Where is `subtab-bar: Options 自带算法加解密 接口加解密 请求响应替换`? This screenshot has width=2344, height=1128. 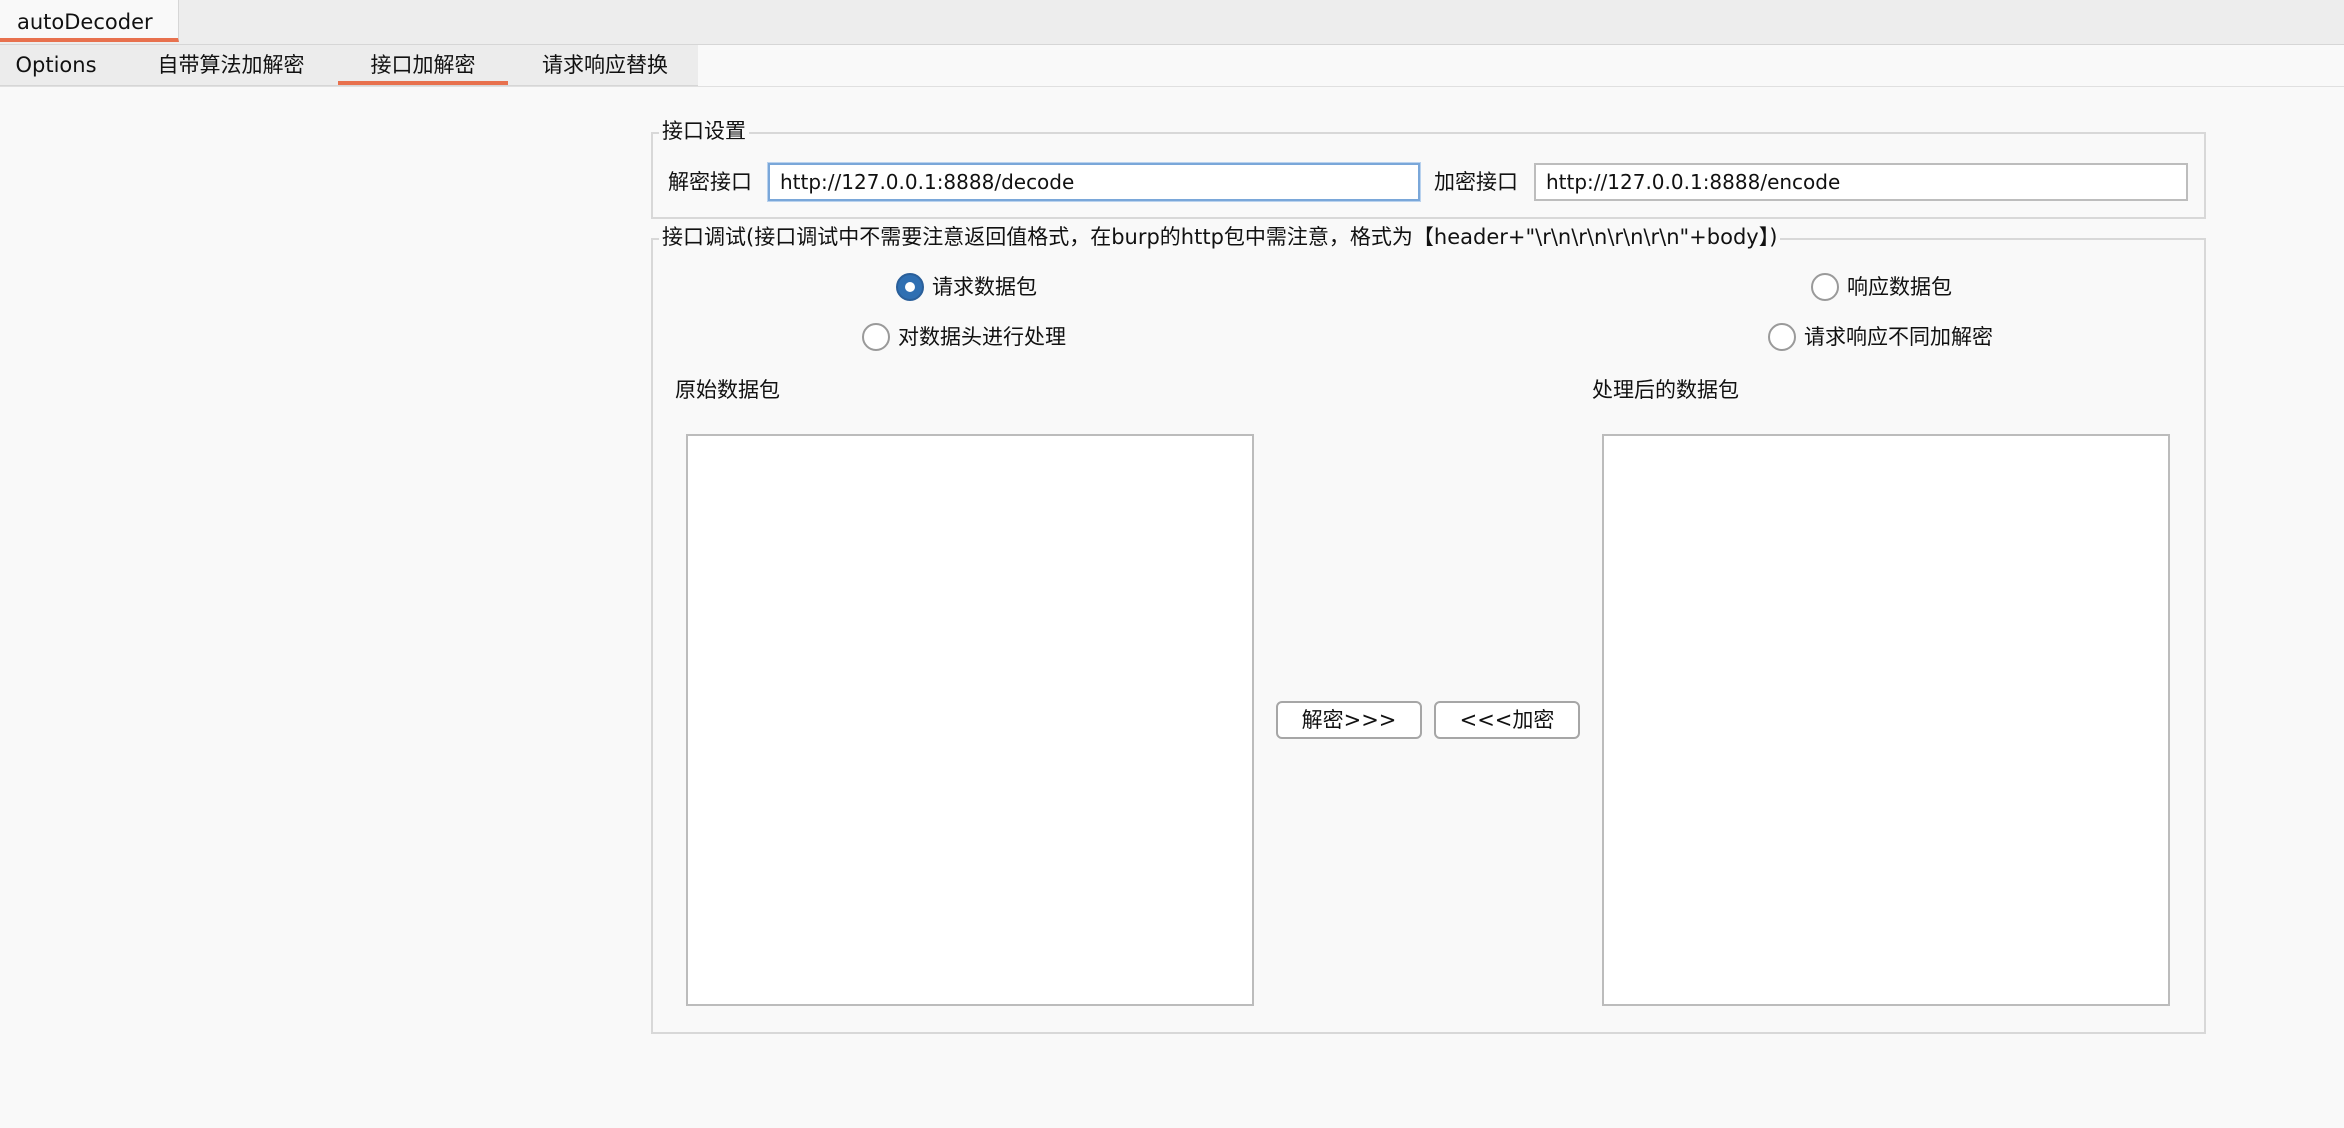
subtab-bar: Options 自带算法加解密 接口加解密 请求响应替换 is located at coordinates (349, 65).